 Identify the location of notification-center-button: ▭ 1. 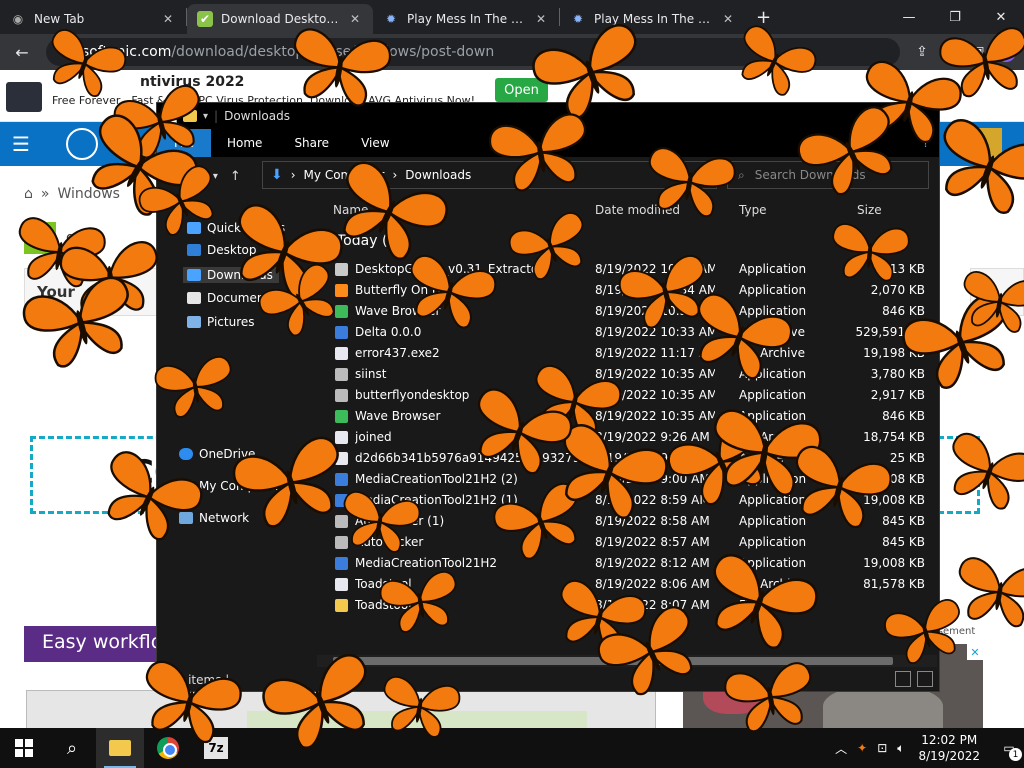
(1009, 748).